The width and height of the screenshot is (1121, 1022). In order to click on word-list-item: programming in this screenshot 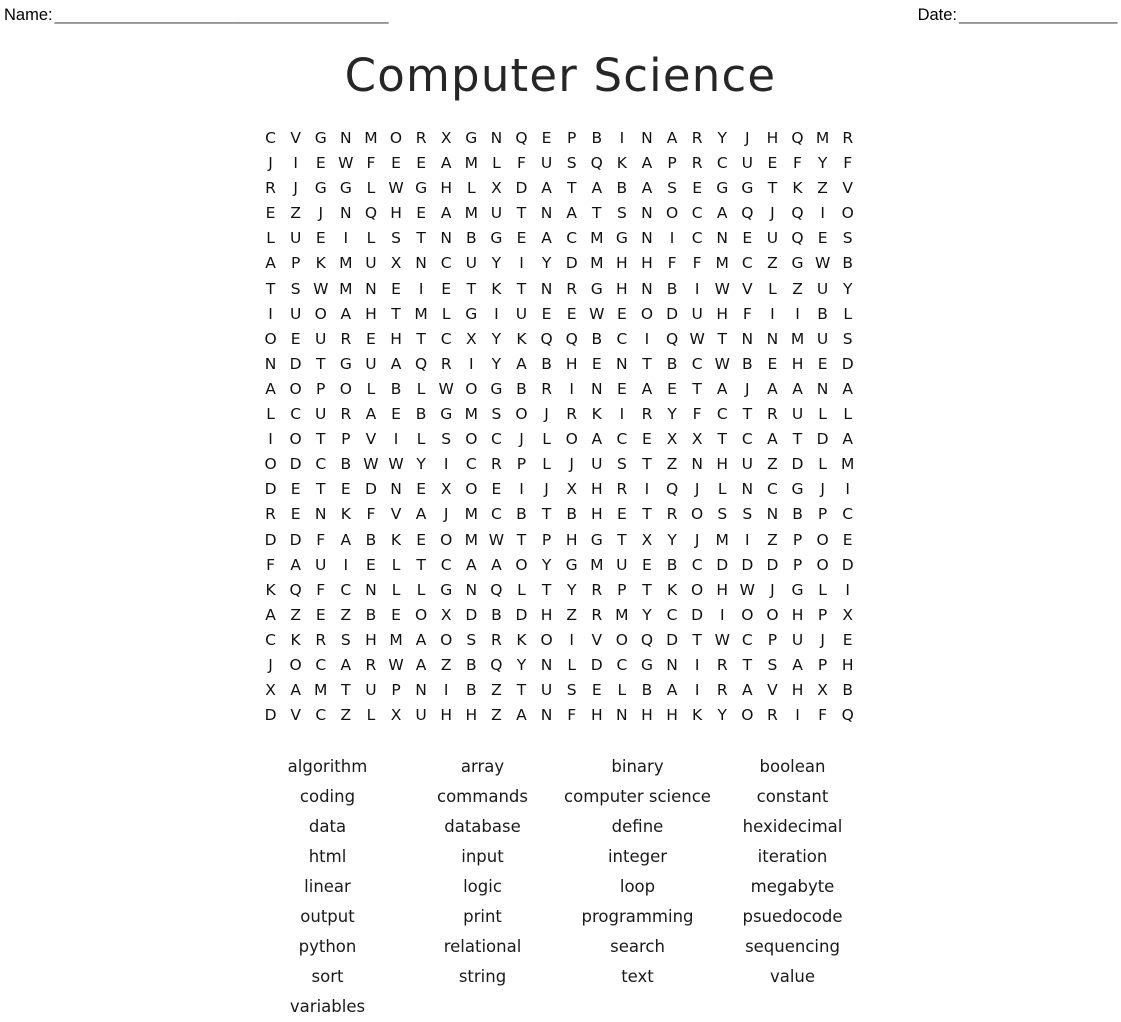, I will do `click(637, 917)`.